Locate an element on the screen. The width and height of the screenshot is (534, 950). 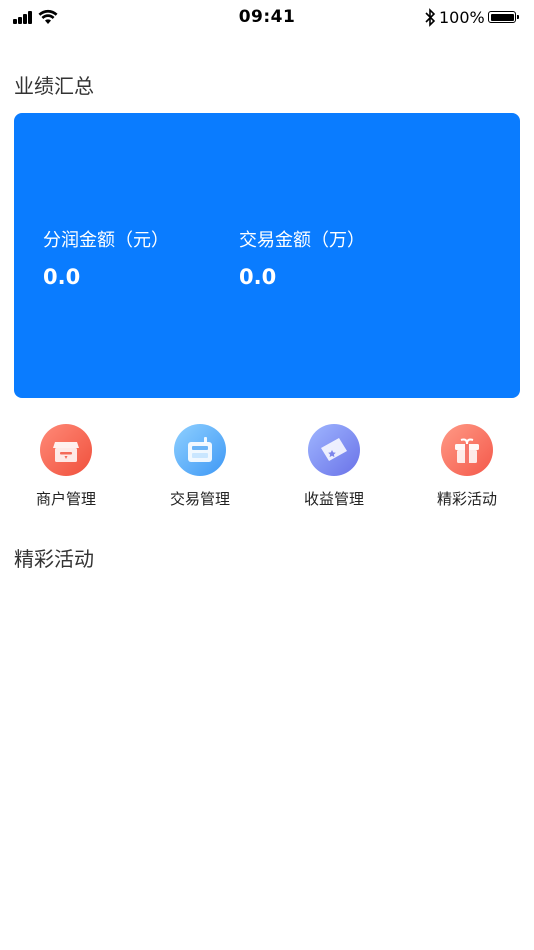
menu-item-earnings-management: 收益管理 is located at coordinates (334, 466).